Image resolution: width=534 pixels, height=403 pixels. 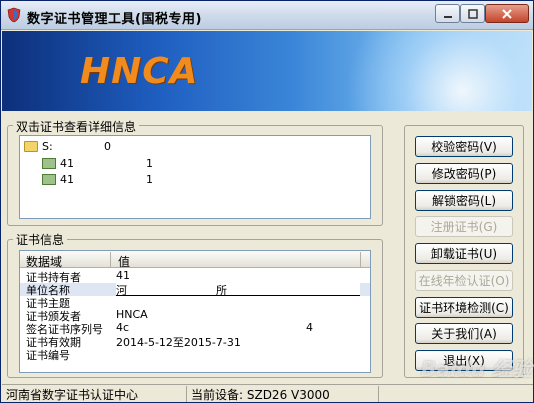 I want to click on row-key: 证书编号, so click(x=48, y=355).